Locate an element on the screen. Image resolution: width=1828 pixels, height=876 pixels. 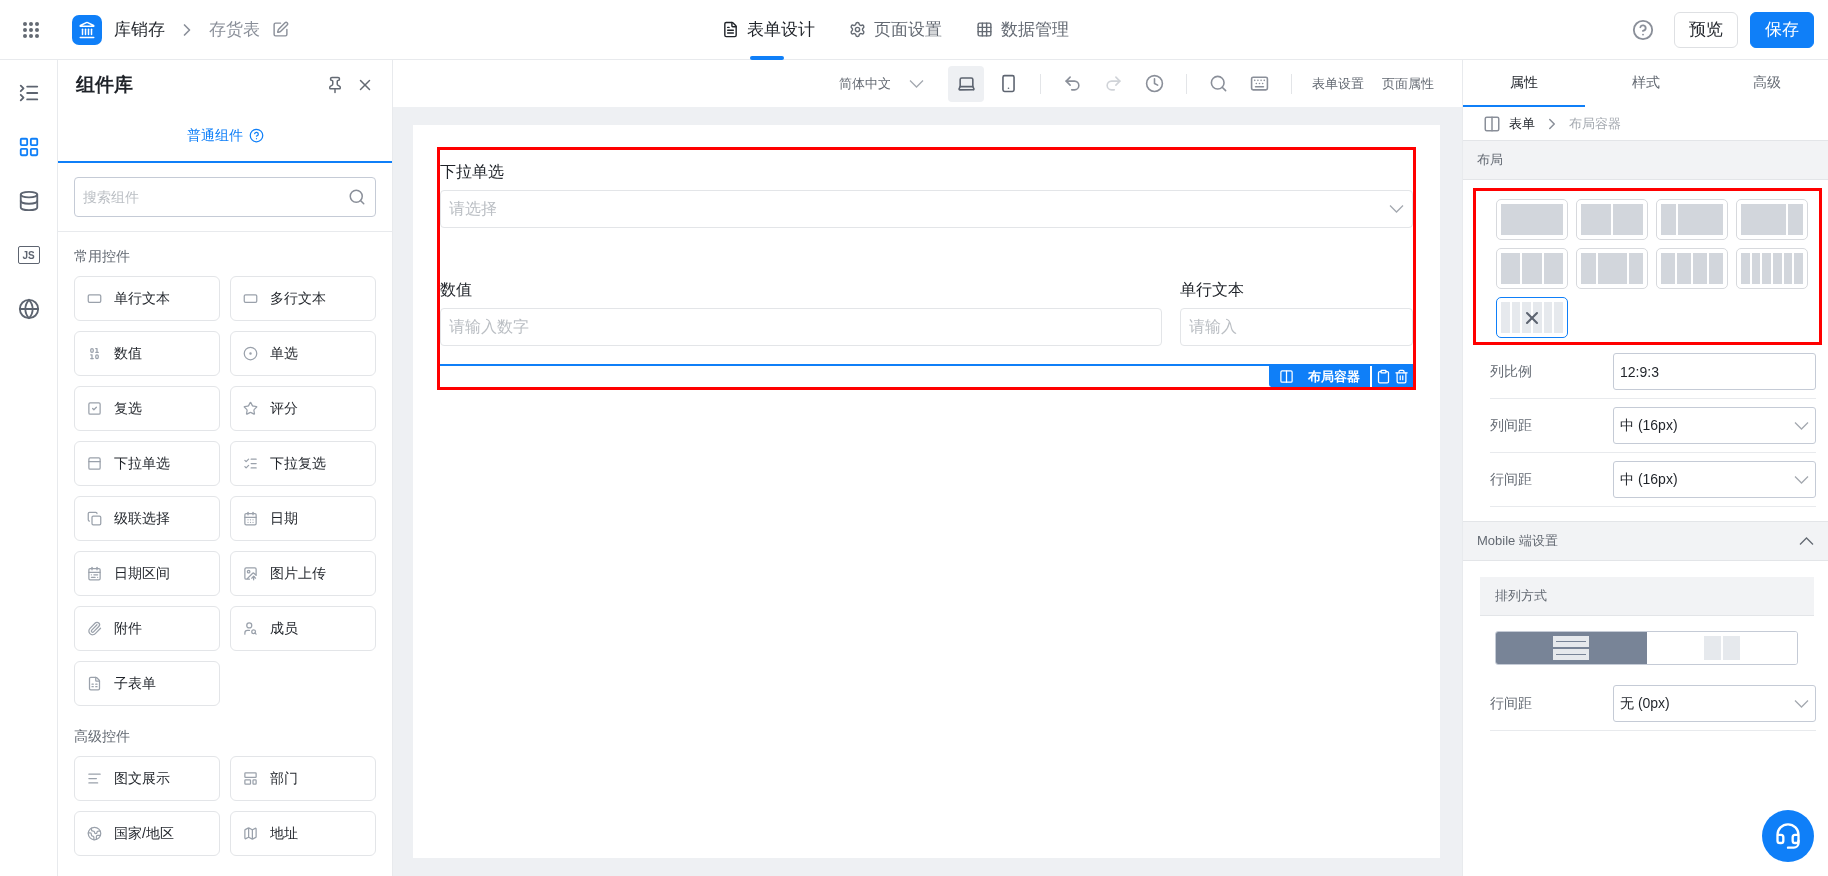
support-button is located at coordinates (1788, 836).